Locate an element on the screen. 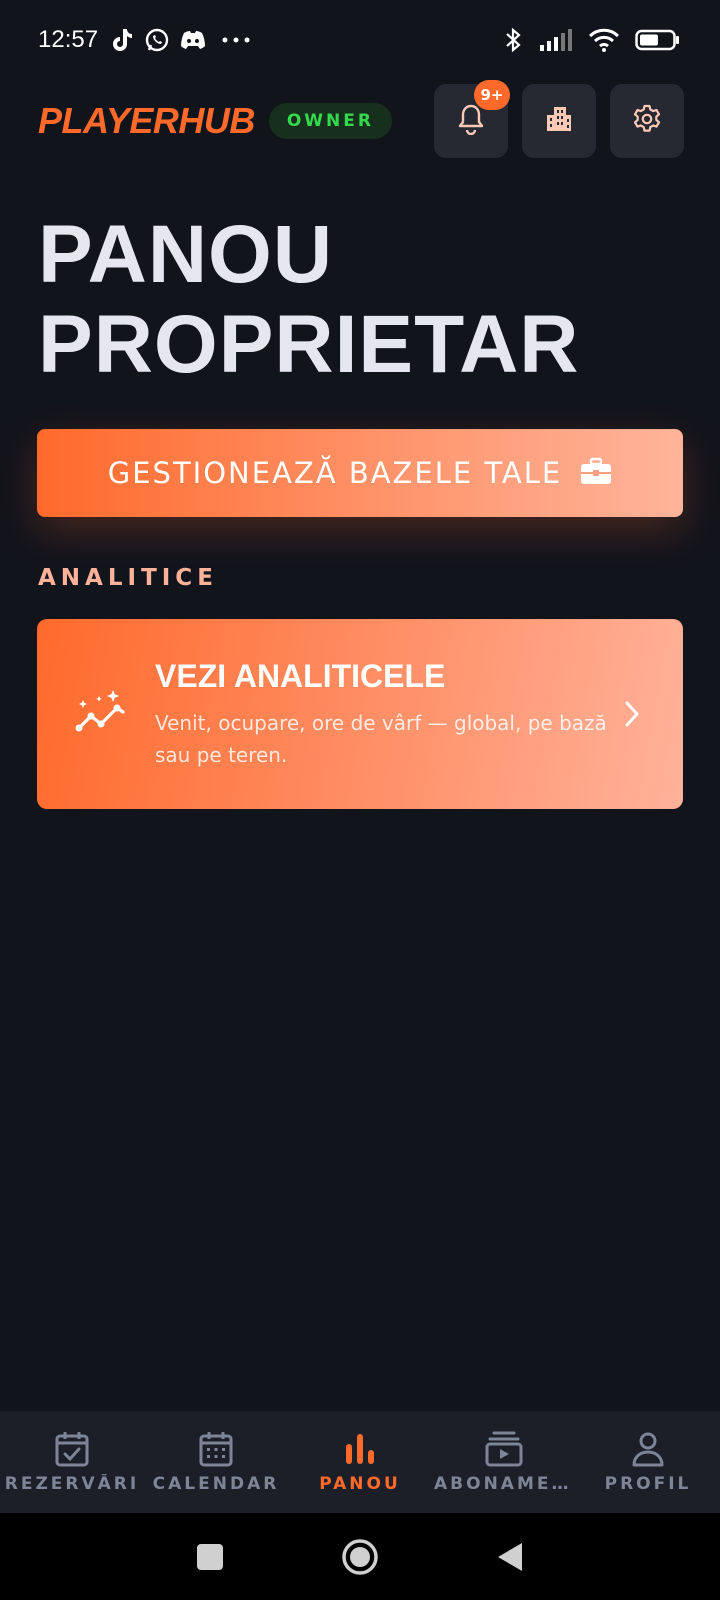  role-badge: OWNER is located at coordinates (330, 121).